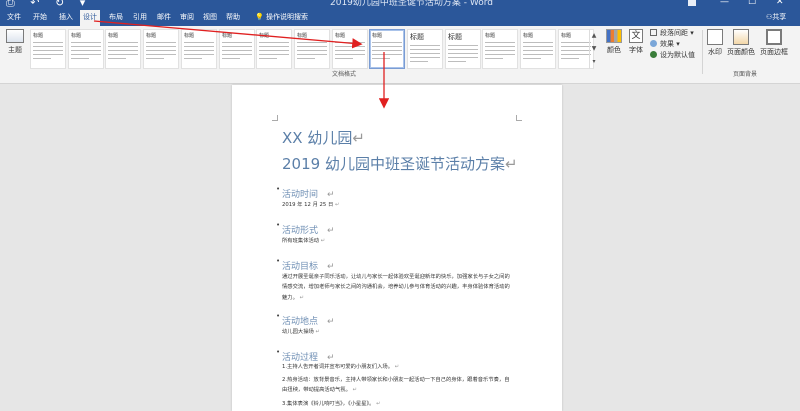 Image resolution: width=800 pixels, height=411 pixels. Describe the element at coordinates (752, 3) in the screenshot. I see `maximize-button: ☐` at that location.